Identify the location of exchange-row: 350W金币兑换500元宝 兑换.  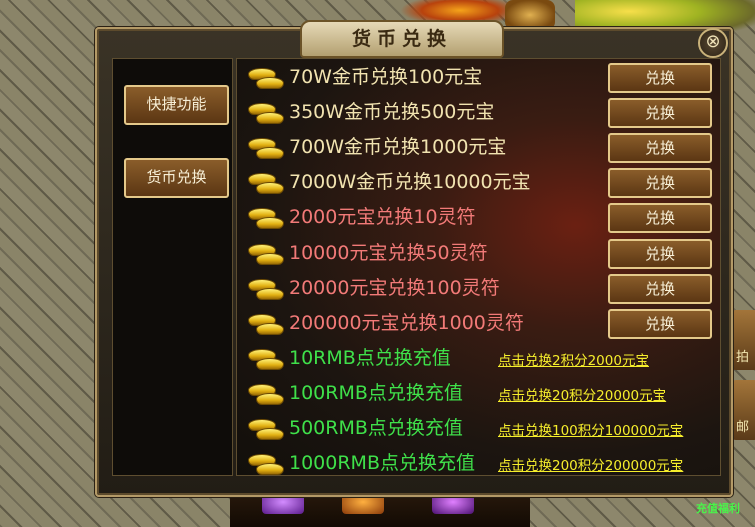
(479, 113).